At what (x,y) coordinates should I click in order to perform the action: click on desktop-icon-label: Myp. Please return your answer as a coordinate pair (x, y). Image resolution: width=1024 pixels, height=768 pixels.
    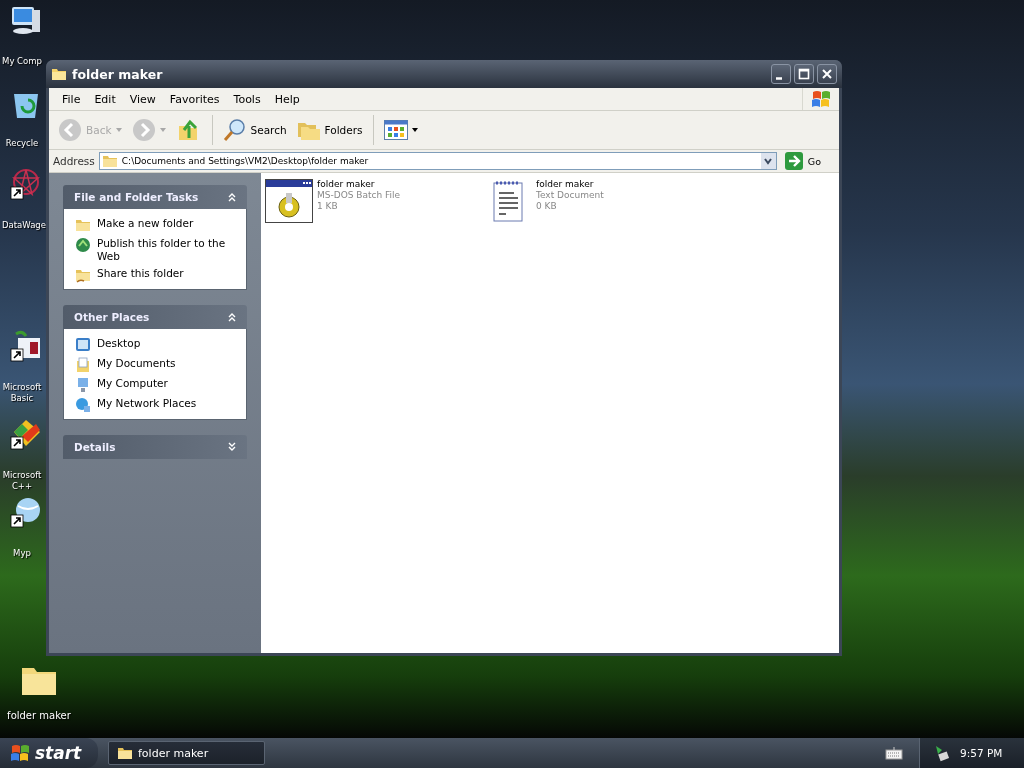
    Looking at the image, I should click on (22, 553).